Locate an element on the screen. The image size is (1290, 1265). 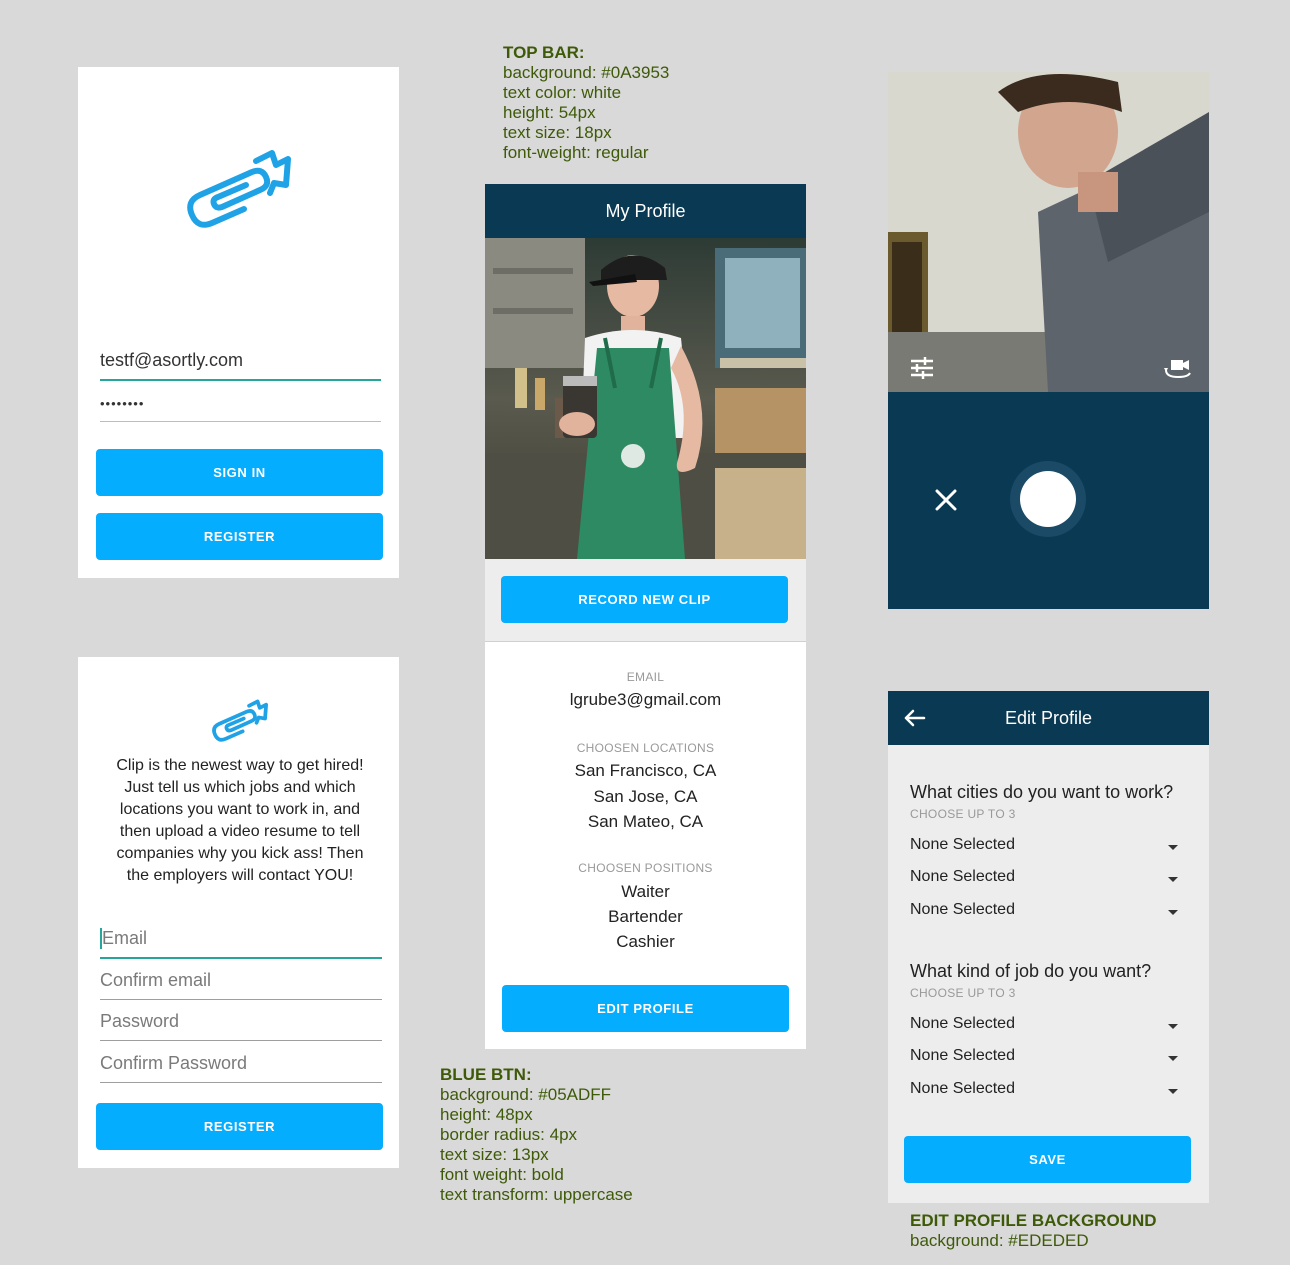
camera-screen is located at coordinates (1048, 340).